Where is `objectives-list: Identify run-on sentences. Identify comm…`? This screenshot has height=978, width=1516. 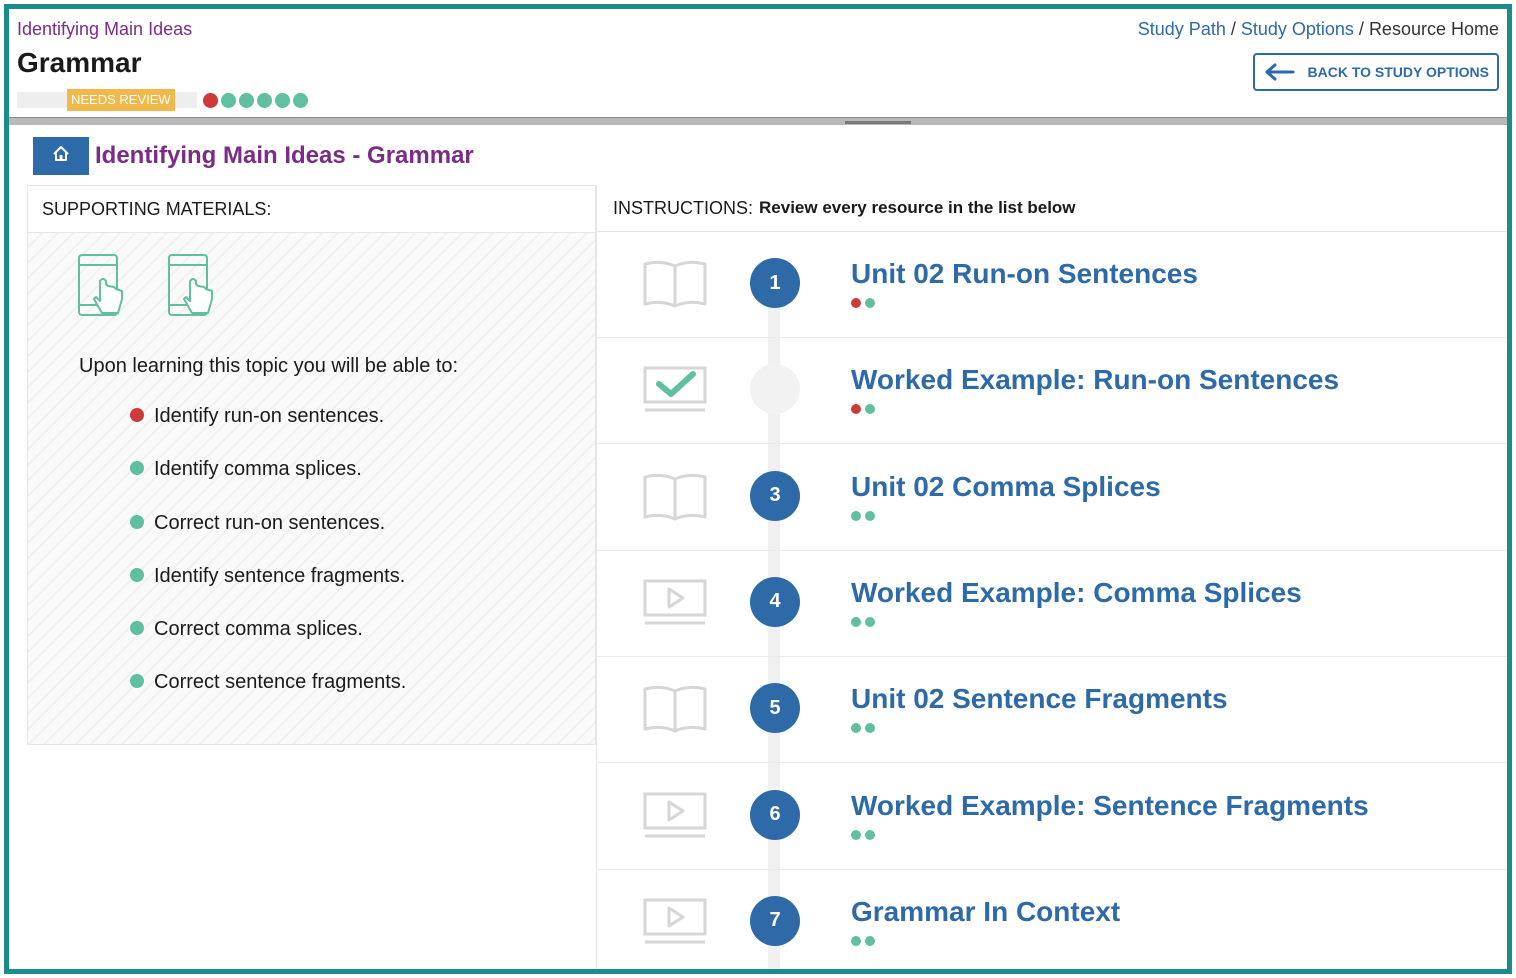 objectives-list: Identify run-on sentences. Identify comm… is located at coordinates (268, 565).